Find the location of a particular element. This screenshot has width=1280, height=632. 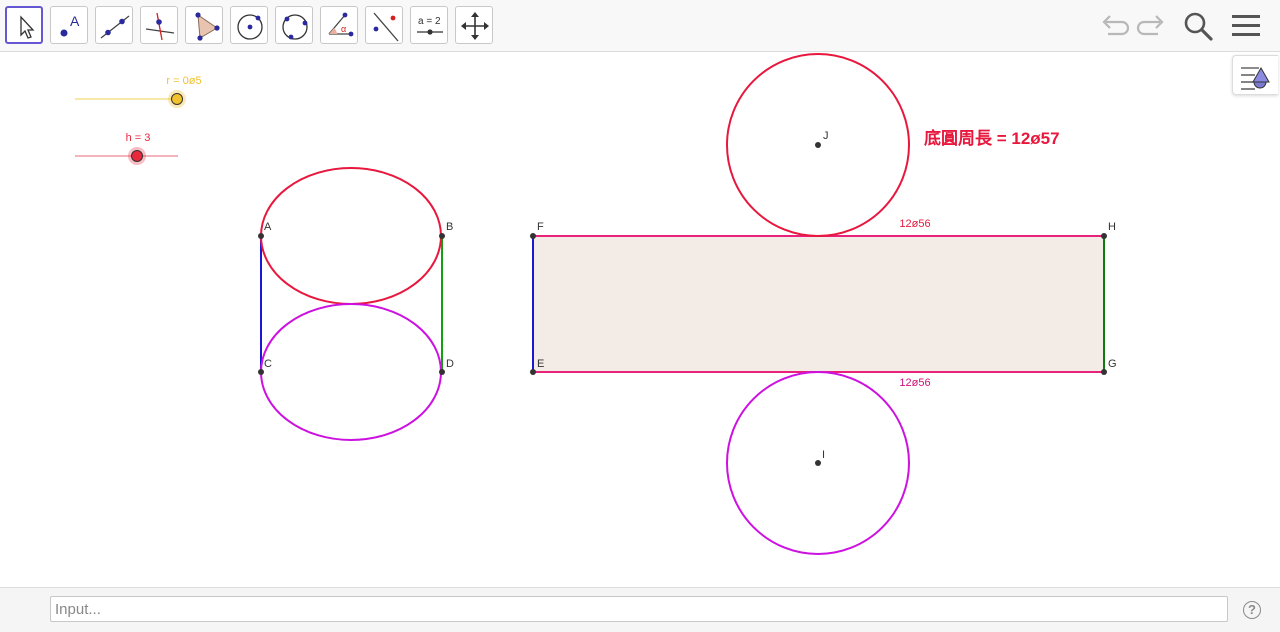

point-h-label: H is located at coordinates (1112, 227).